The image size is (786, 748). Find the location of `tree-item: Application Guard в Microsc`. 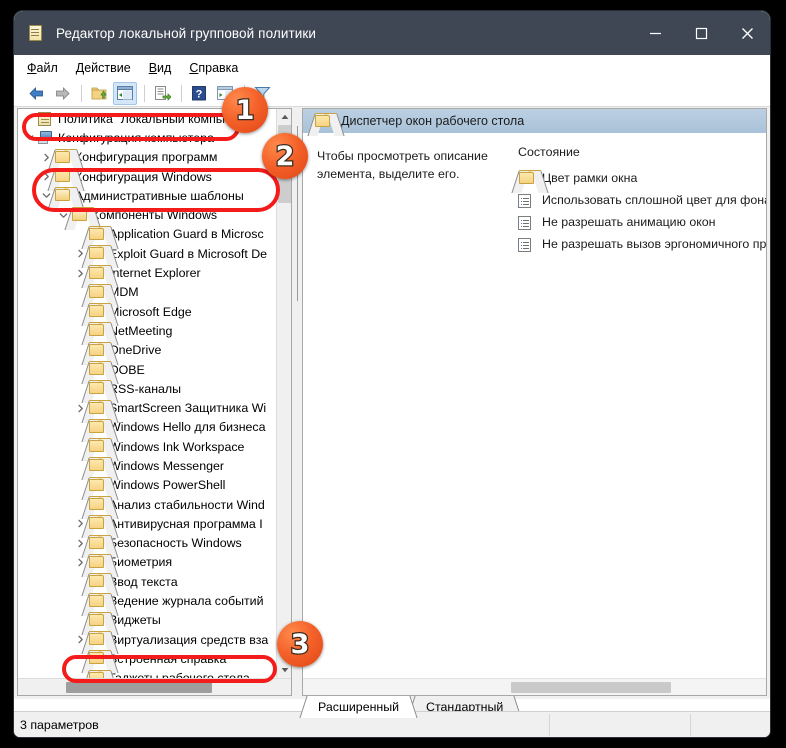

tree-item: Application Guard в Microsc is located at coordinates (154, 234).